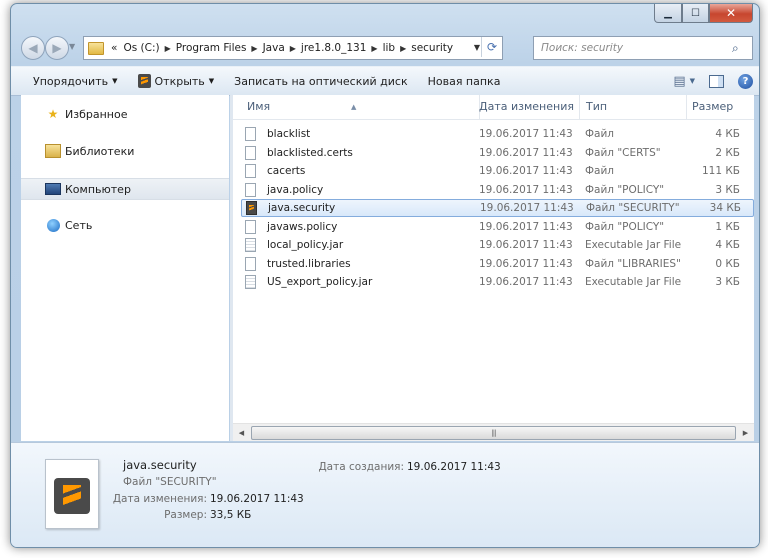 This screenshot has height=558, width=768. Describe the element at coordinates (176, 81) in the screenshot. I see `open-button: Открыть ▼` at that location.